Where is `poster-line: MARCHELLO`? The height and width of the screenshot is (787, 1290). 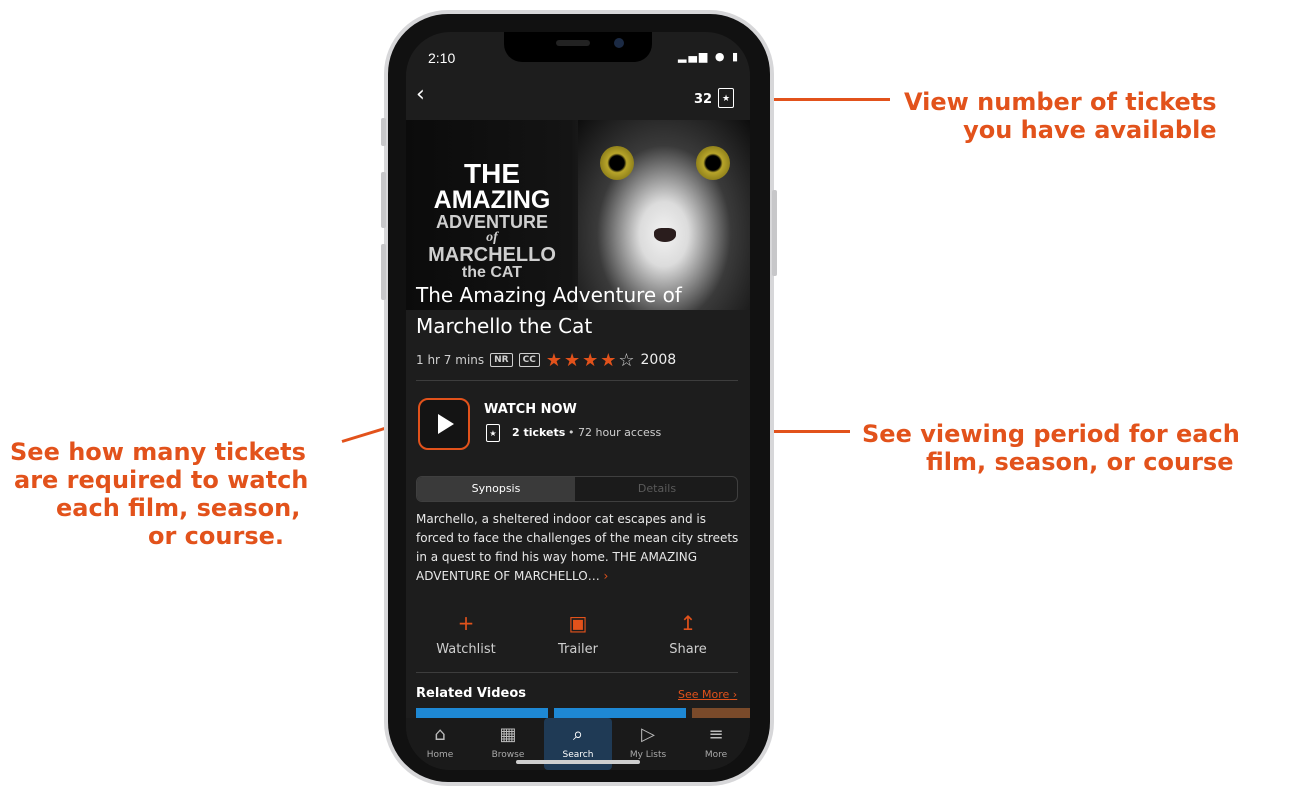
poster-line: MARCHELLO is located at coordinates (492, 255).